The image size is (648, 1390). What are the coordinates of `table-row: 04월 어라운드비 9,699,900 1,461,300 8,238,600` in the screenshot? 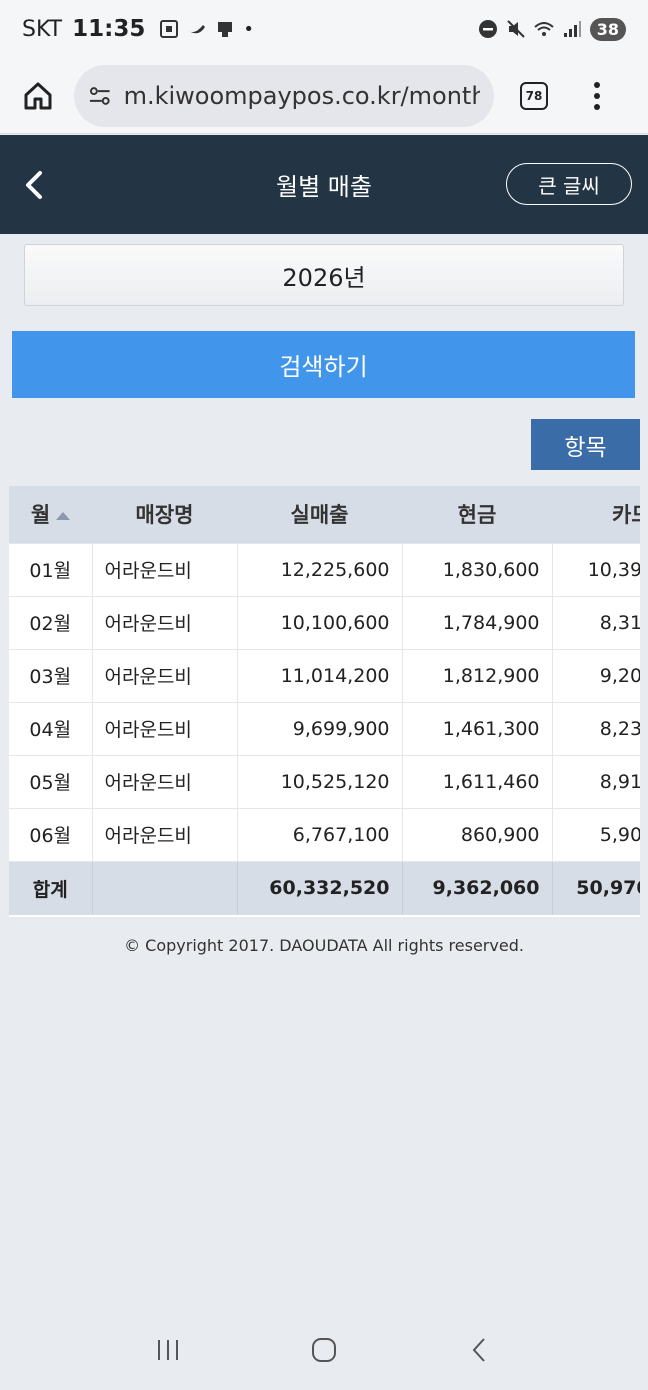 It's located at (324, 728).